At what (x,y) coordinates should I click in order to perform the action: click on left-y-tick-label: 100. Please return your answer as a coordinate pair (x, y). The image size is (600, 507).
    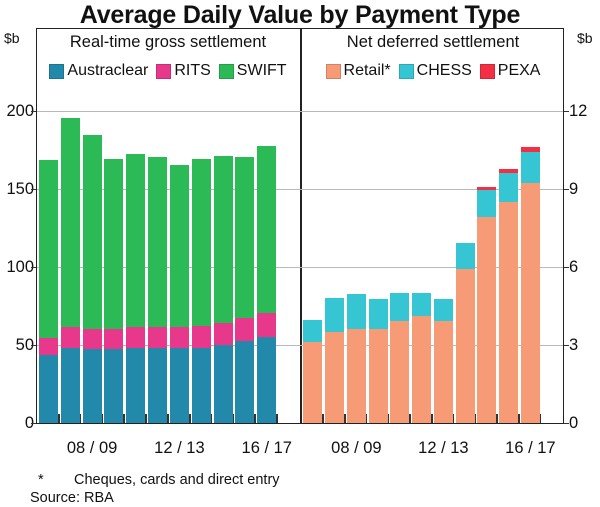
    Looking at the image, I should click on (20, 266).